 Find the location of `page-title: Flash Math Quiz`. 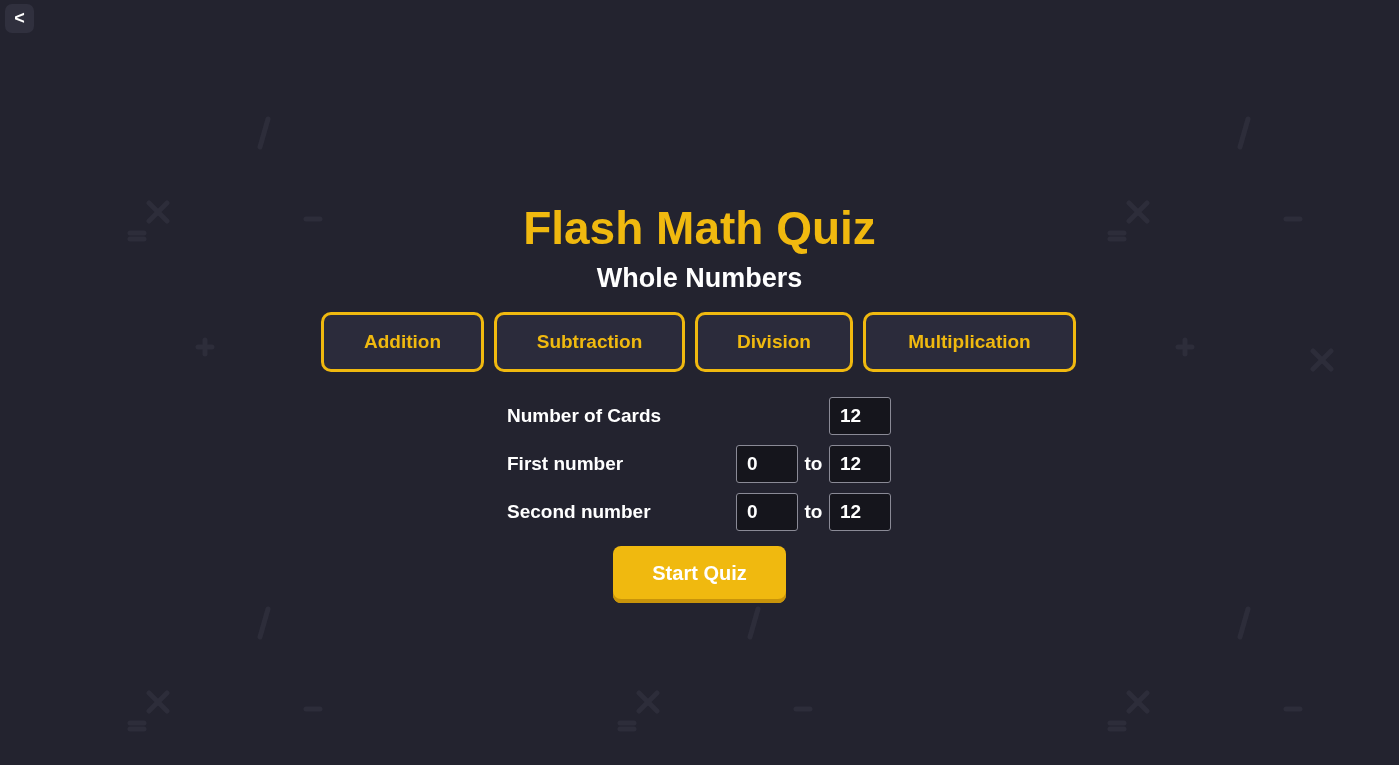

page-title: Flash Math Quiz is located at coordinates (699, 228).